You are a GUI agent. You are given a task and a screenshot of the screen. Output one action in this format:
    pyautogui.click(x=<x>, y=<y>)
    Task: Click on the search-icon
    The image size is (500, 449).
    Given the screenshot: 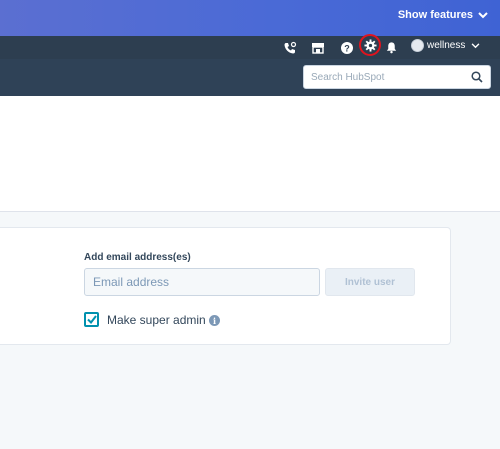 What is the action you would take?
    pyautogui.click(x=477, y=77)
    